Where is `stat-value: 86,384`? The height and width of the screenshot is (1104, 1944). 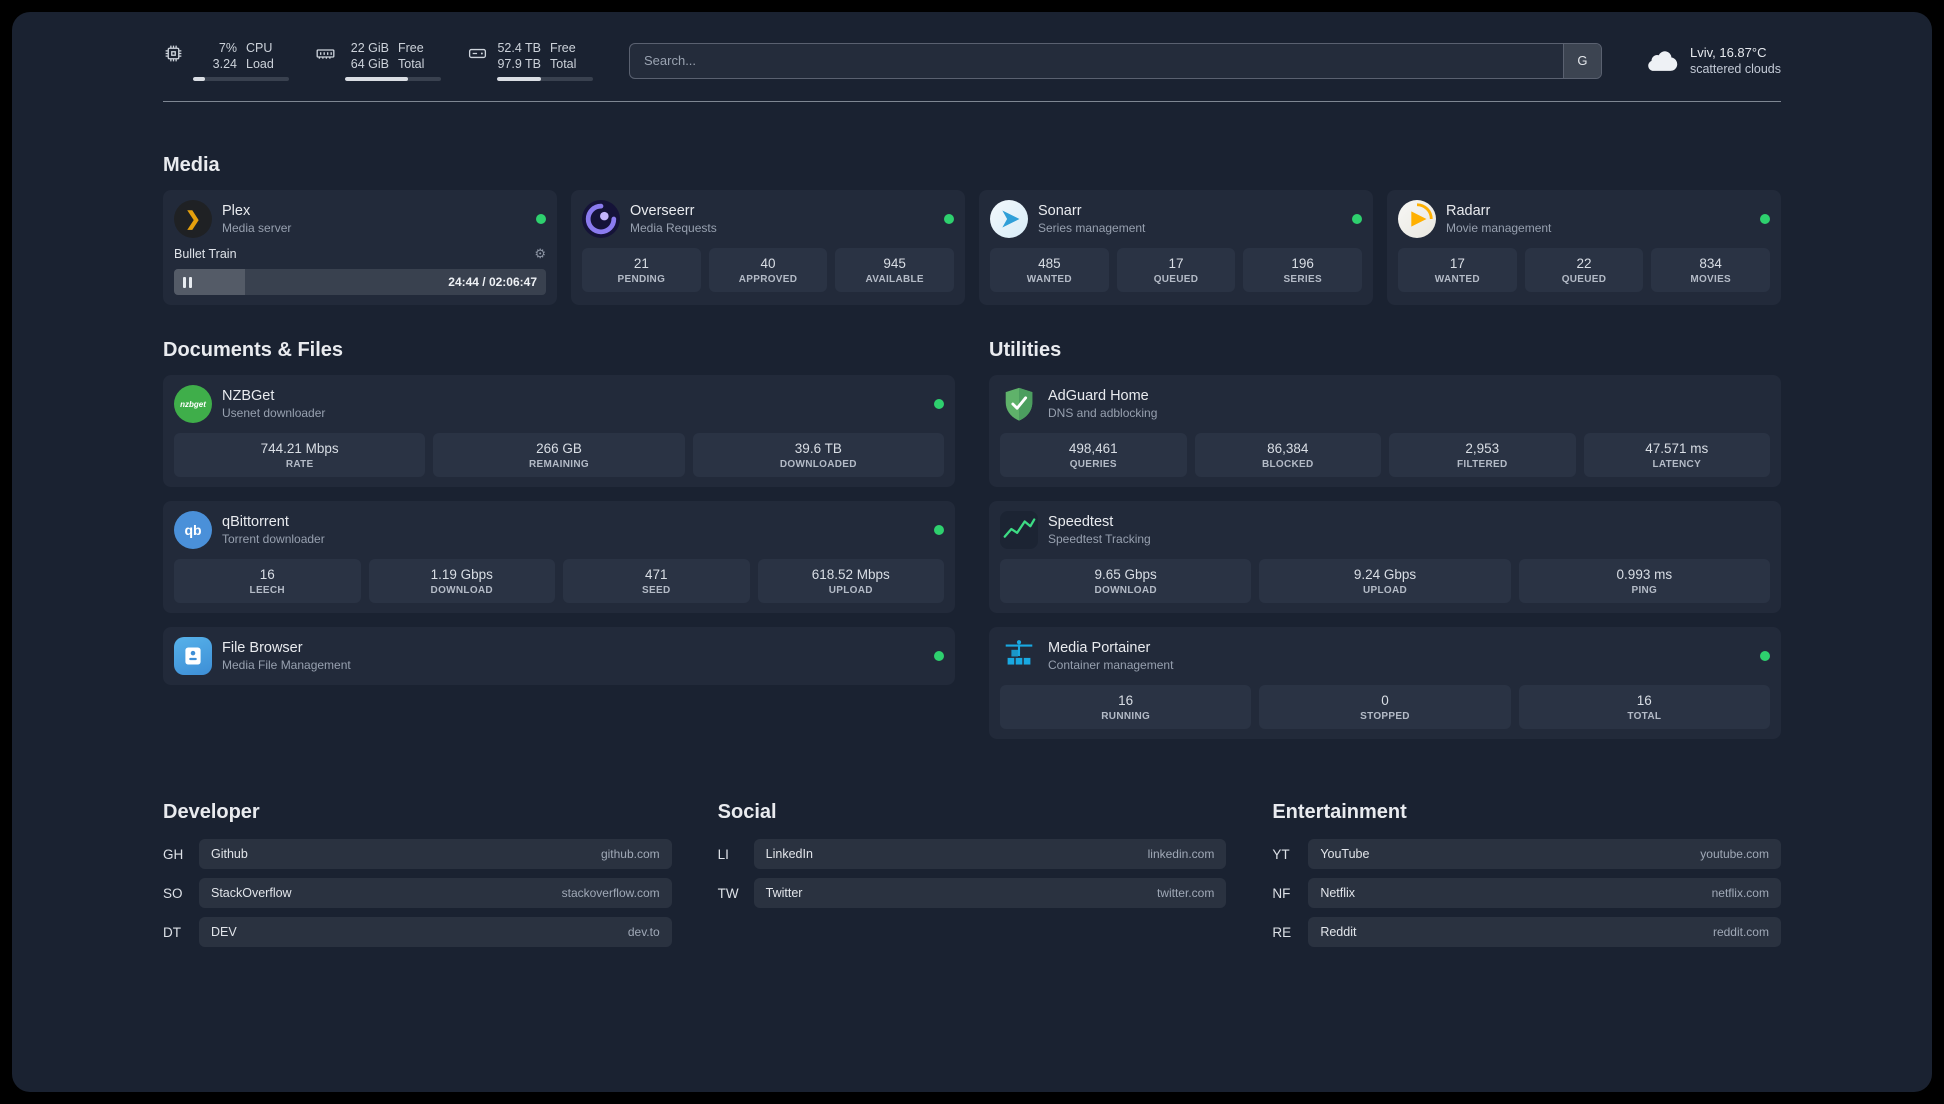 stat-value: 86,384 is located at coordinates (1288, 448).